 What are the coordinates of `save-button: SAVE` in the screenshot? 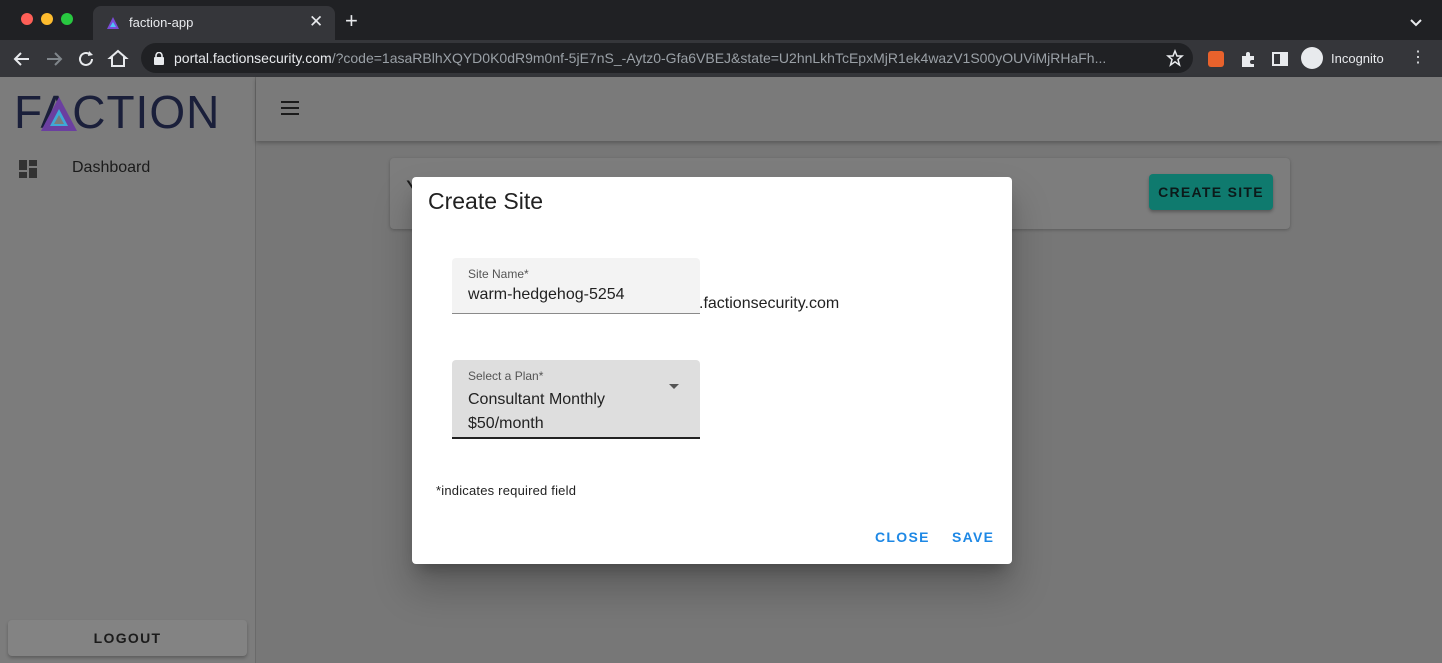 It's located at (973, 537).